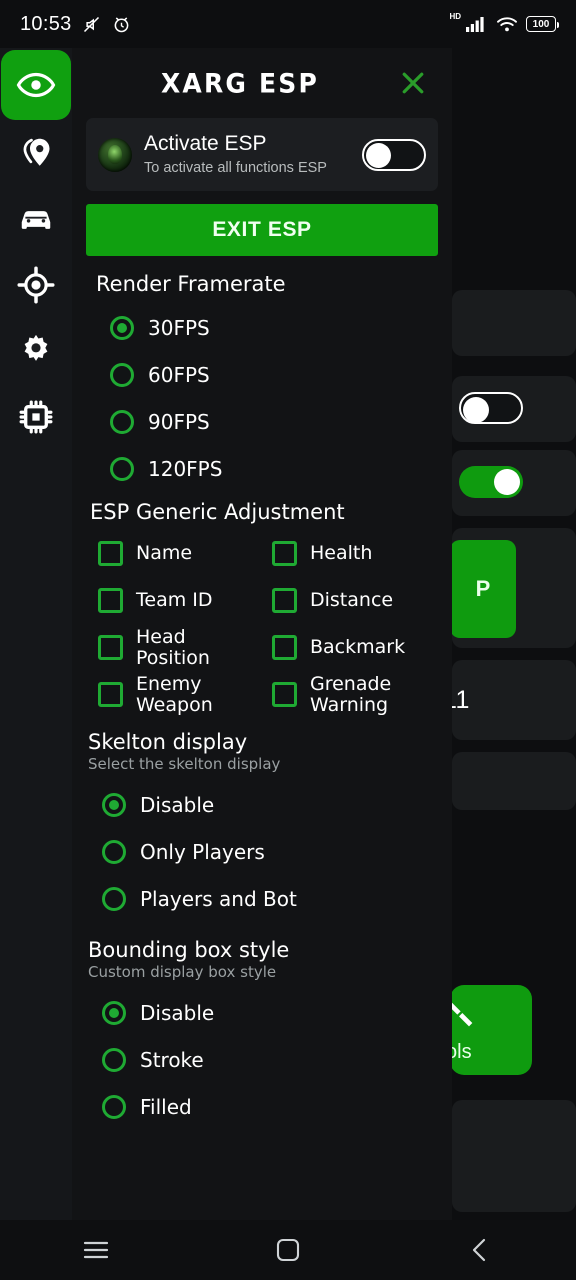  I want to click on bounding-box-options: Disable Stroke Filled, so click(263, 1059).